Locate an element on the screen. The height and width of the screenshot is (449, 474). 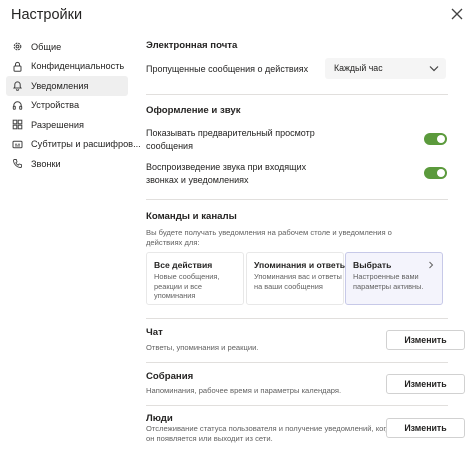
sidebar-item-privacy: Конфиденциальность is located at coordinates (67, 67).